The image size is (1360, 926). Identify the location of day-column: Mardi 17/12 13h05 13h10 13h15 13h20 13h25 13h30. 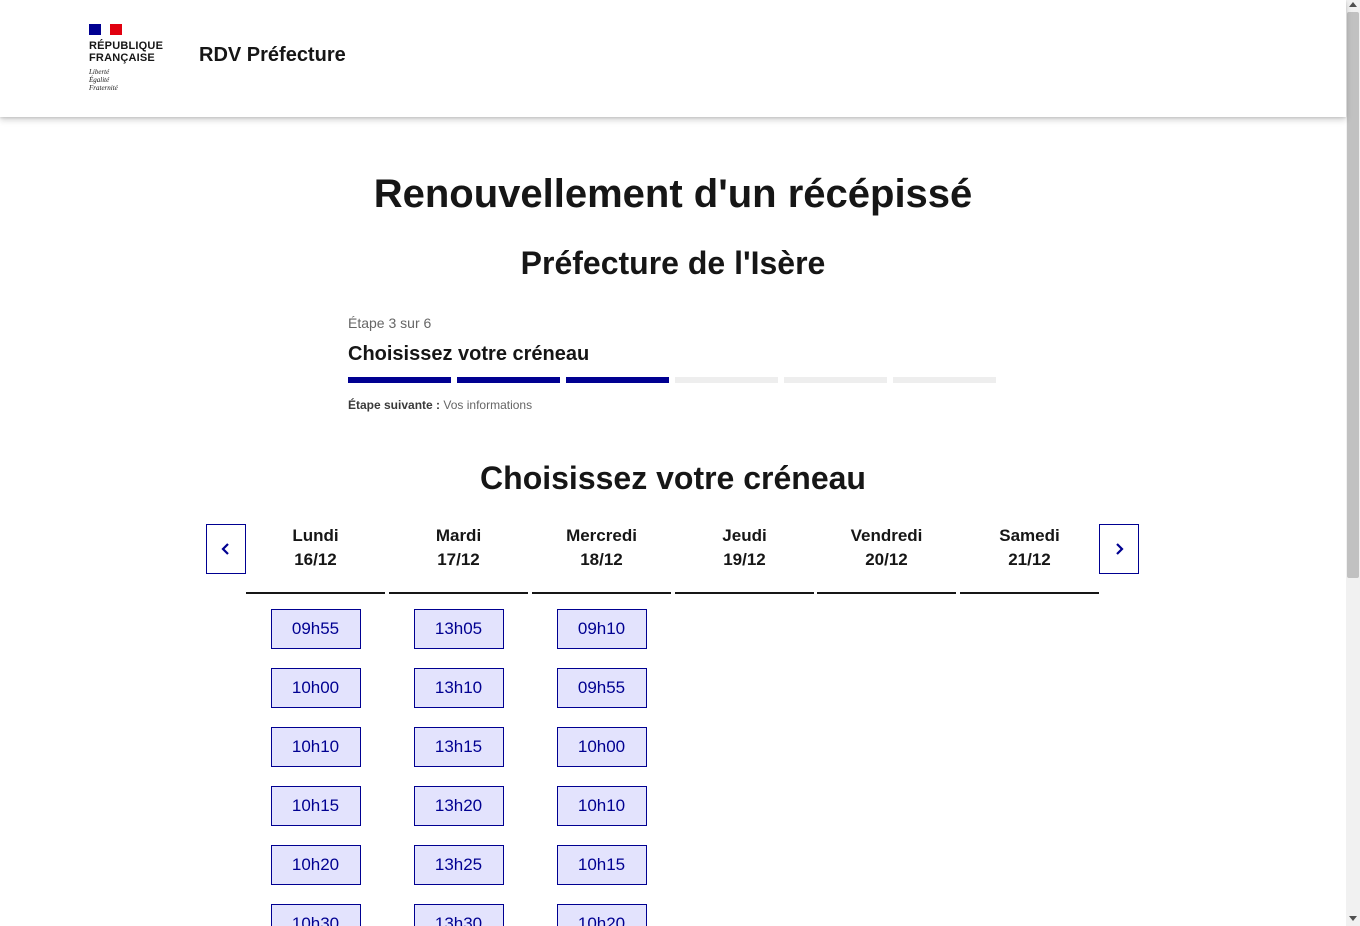
(458, 725).